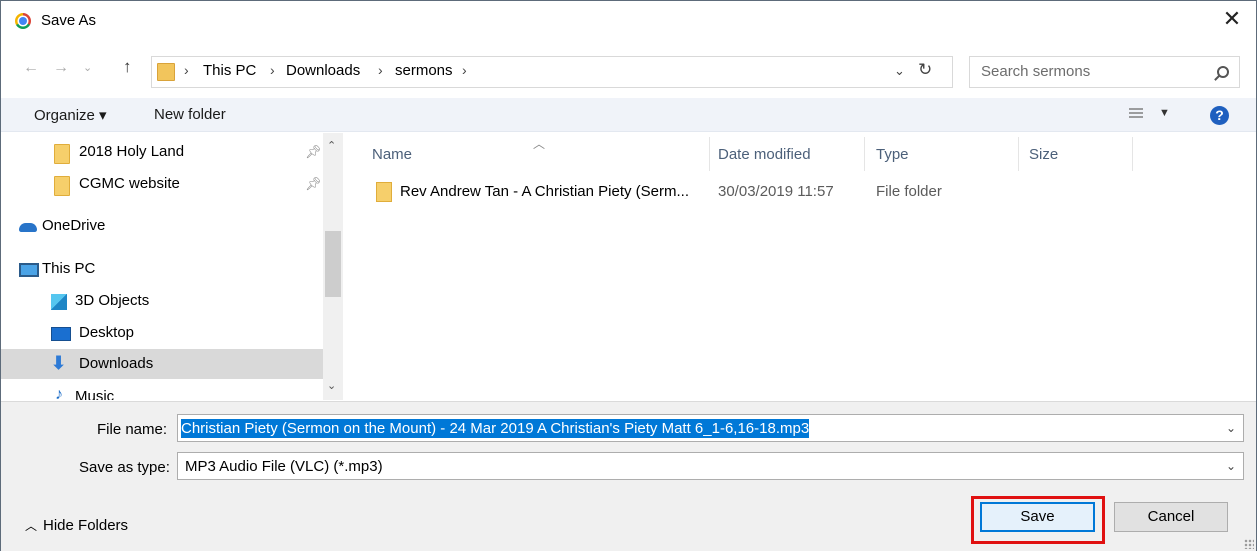  Describe the element at coordinates (95, 394) in the screenshot. I see `nav-item-label: Music` at that location.